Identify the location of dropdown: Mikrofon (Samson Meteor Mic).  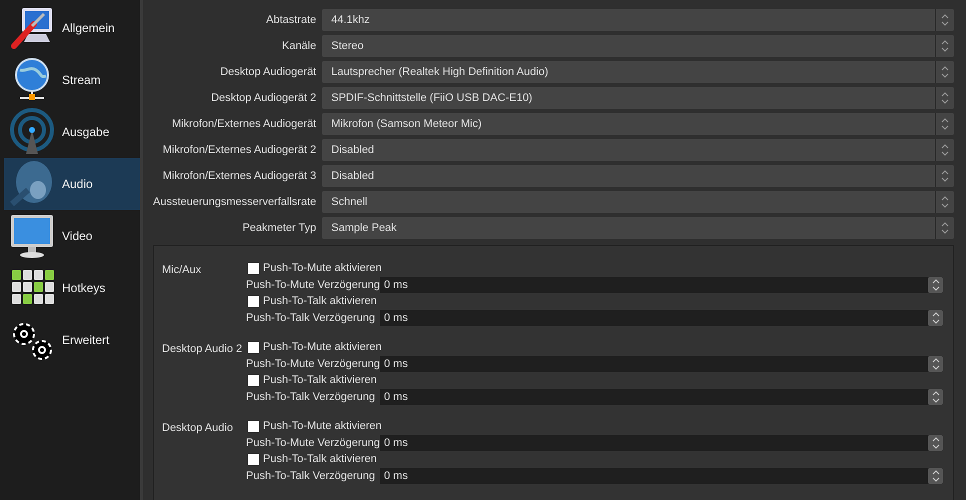
(638, 124).